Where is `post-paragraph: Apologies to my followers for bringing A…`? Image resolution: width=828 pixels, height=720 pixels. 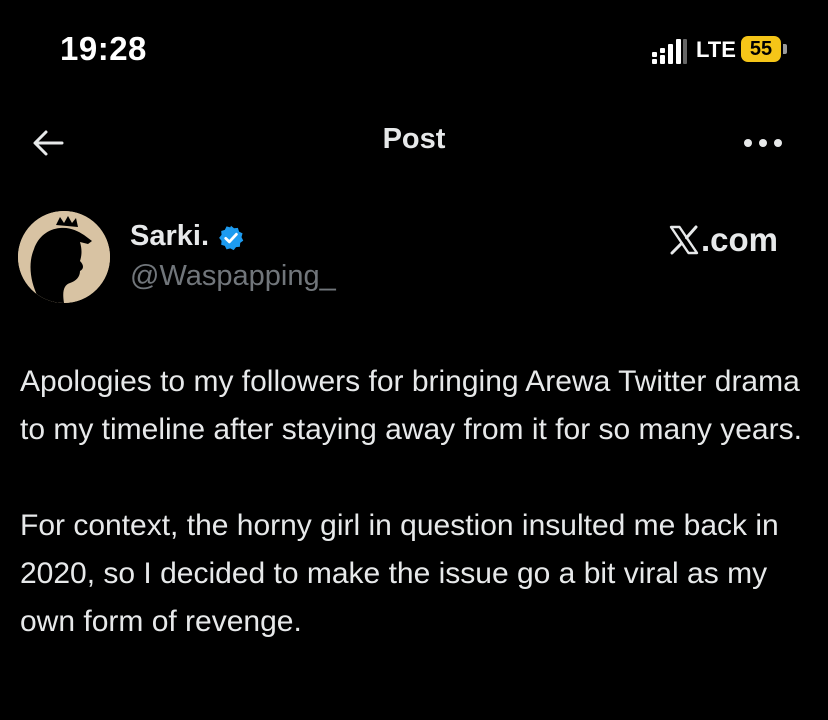 post-paragraph: Apologies to my followers for bringing A… is located at coordinates (411, 405).